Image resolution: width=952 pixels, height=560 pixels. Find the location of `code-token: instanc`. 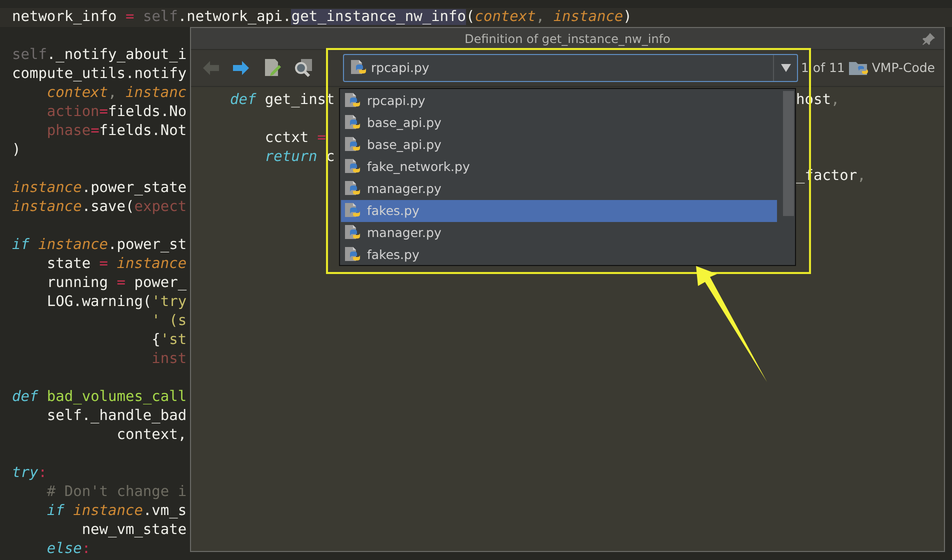

code-token: instanc is located at coordinates (156, 93).